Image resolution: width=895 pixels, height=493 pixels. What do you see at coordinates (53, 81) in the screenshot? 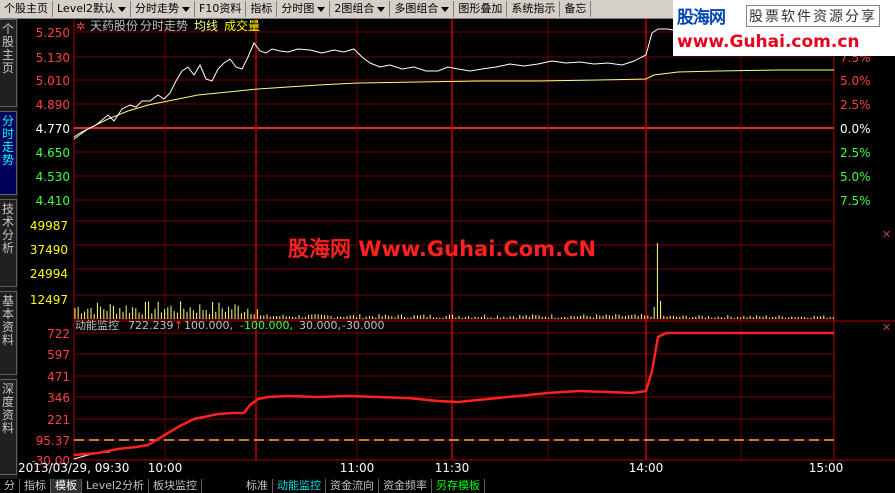
I see `price-label: 5.010` at bounding box center [53, 81].